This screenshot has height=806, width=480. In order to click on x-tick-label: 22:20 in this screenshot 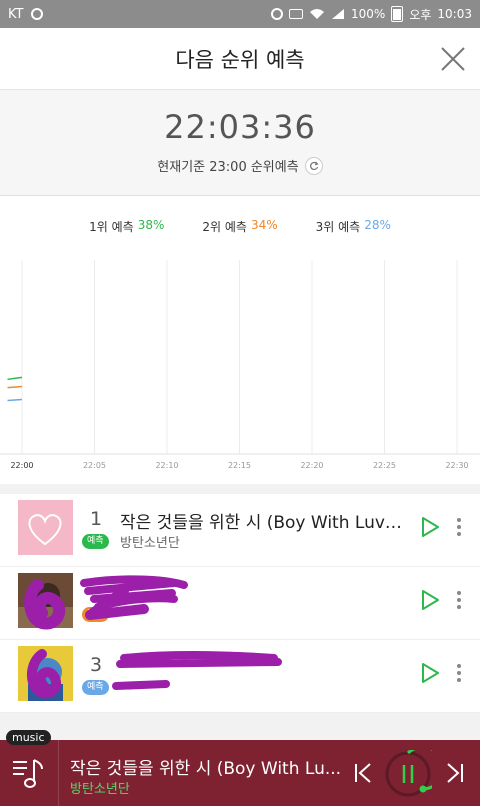, I will do `click(311, 465)`.